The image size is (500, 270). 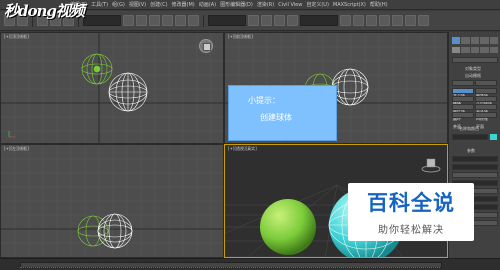 What do you see at coordinates (11, 134) in the screenshot?
I see `axis-tripod-icon` at bounding box center [11, 134].